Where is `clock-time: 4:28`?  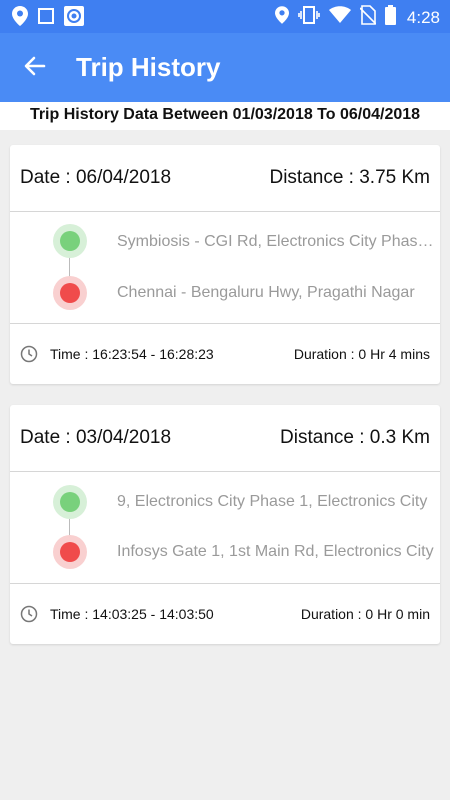
clock-time: 4:28 is located at coordinates (423, 17).